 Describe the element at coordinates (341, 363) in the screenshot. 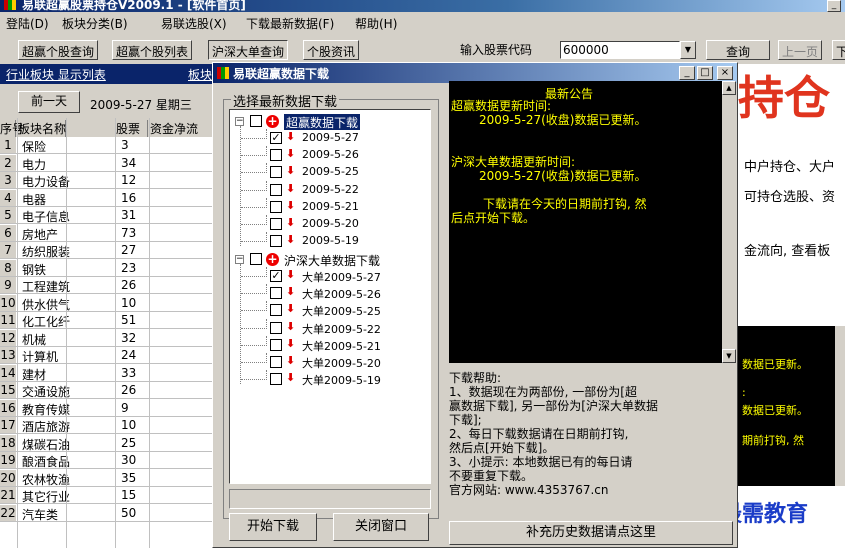

I see `tree-item-label: 大单2009-5-20` at that location.